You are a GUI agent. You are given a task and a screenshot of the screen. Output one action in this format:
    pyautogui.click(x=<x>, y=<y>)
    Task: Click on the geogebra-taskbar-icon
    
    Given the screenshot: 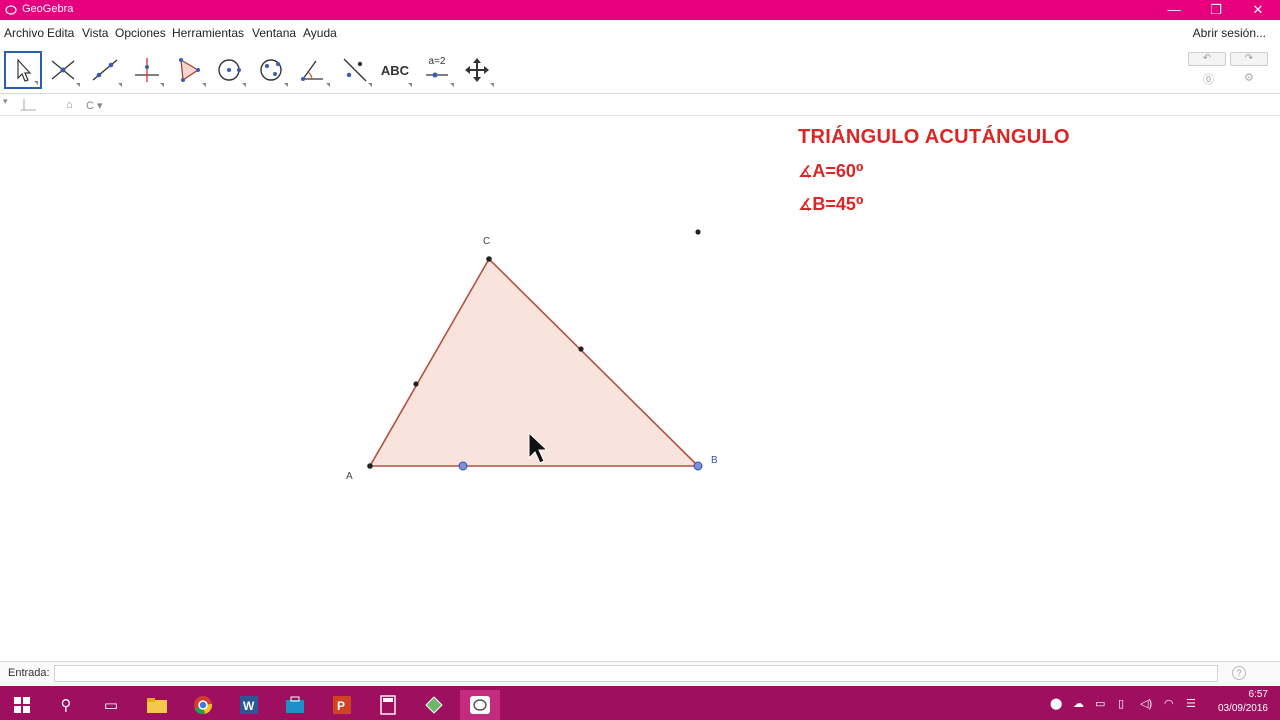 What is the action you would take?
    pyautogui.click(x=480, y=705)
    